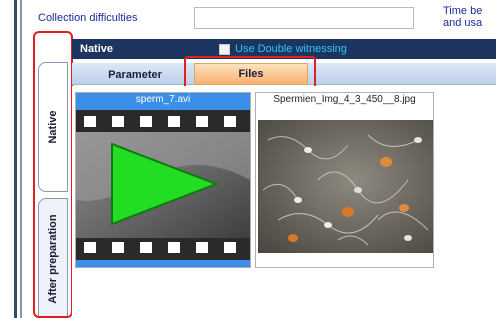  Describe the element at coordinates (97, 49) in the screenshot. I see `section-title: Native` at that location.